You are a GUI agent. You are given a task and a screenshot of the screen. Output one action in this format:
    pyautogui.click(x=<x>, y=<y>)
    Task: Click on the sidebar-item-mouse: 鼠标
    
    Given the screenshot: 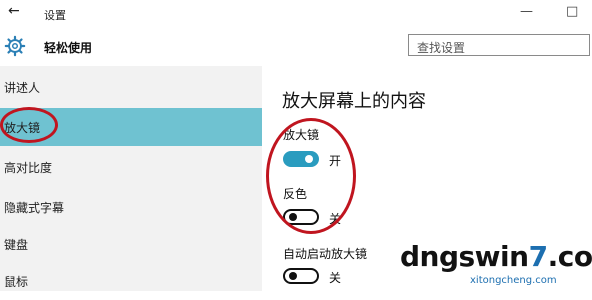 What is the action you would take?
    pyautogui.click(x=131, y=281)
    